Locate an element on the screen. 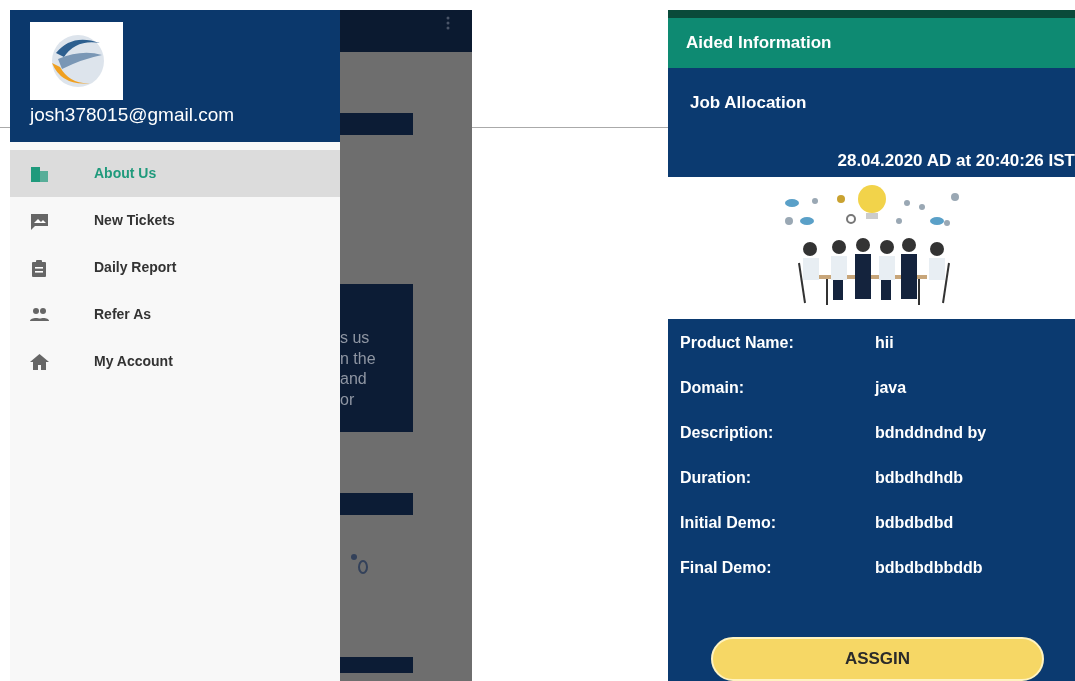 The height and width of the screenshot is (681, 1075). field-label: Domain: is located at coordinates (712, 388).